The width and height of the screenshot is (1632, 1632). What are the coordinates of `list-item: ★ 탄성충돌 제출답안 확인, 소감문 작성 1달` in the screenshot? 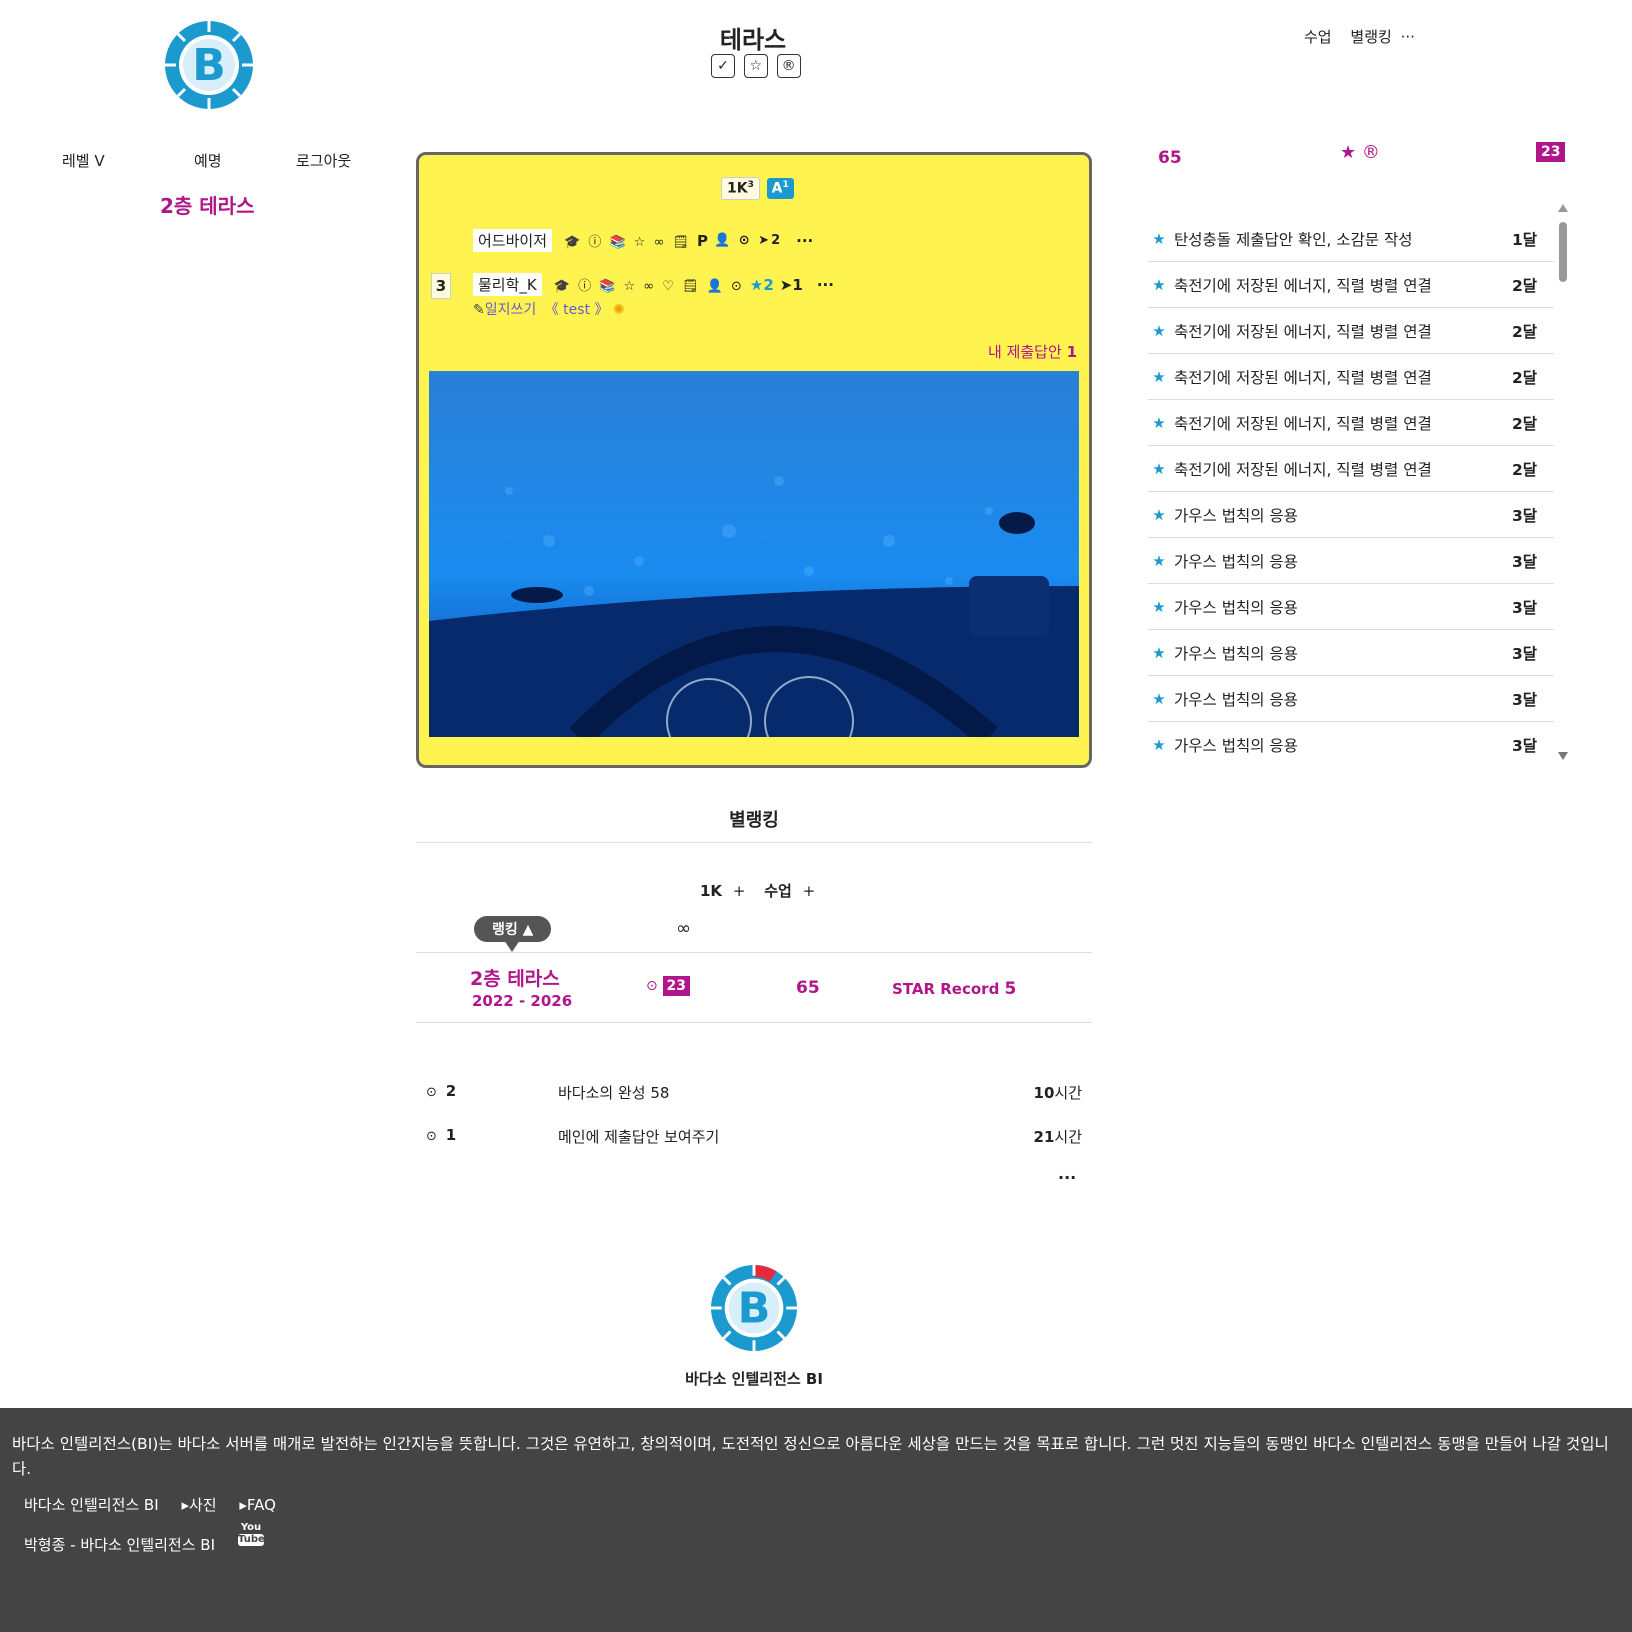 It's located at (1351, 239).